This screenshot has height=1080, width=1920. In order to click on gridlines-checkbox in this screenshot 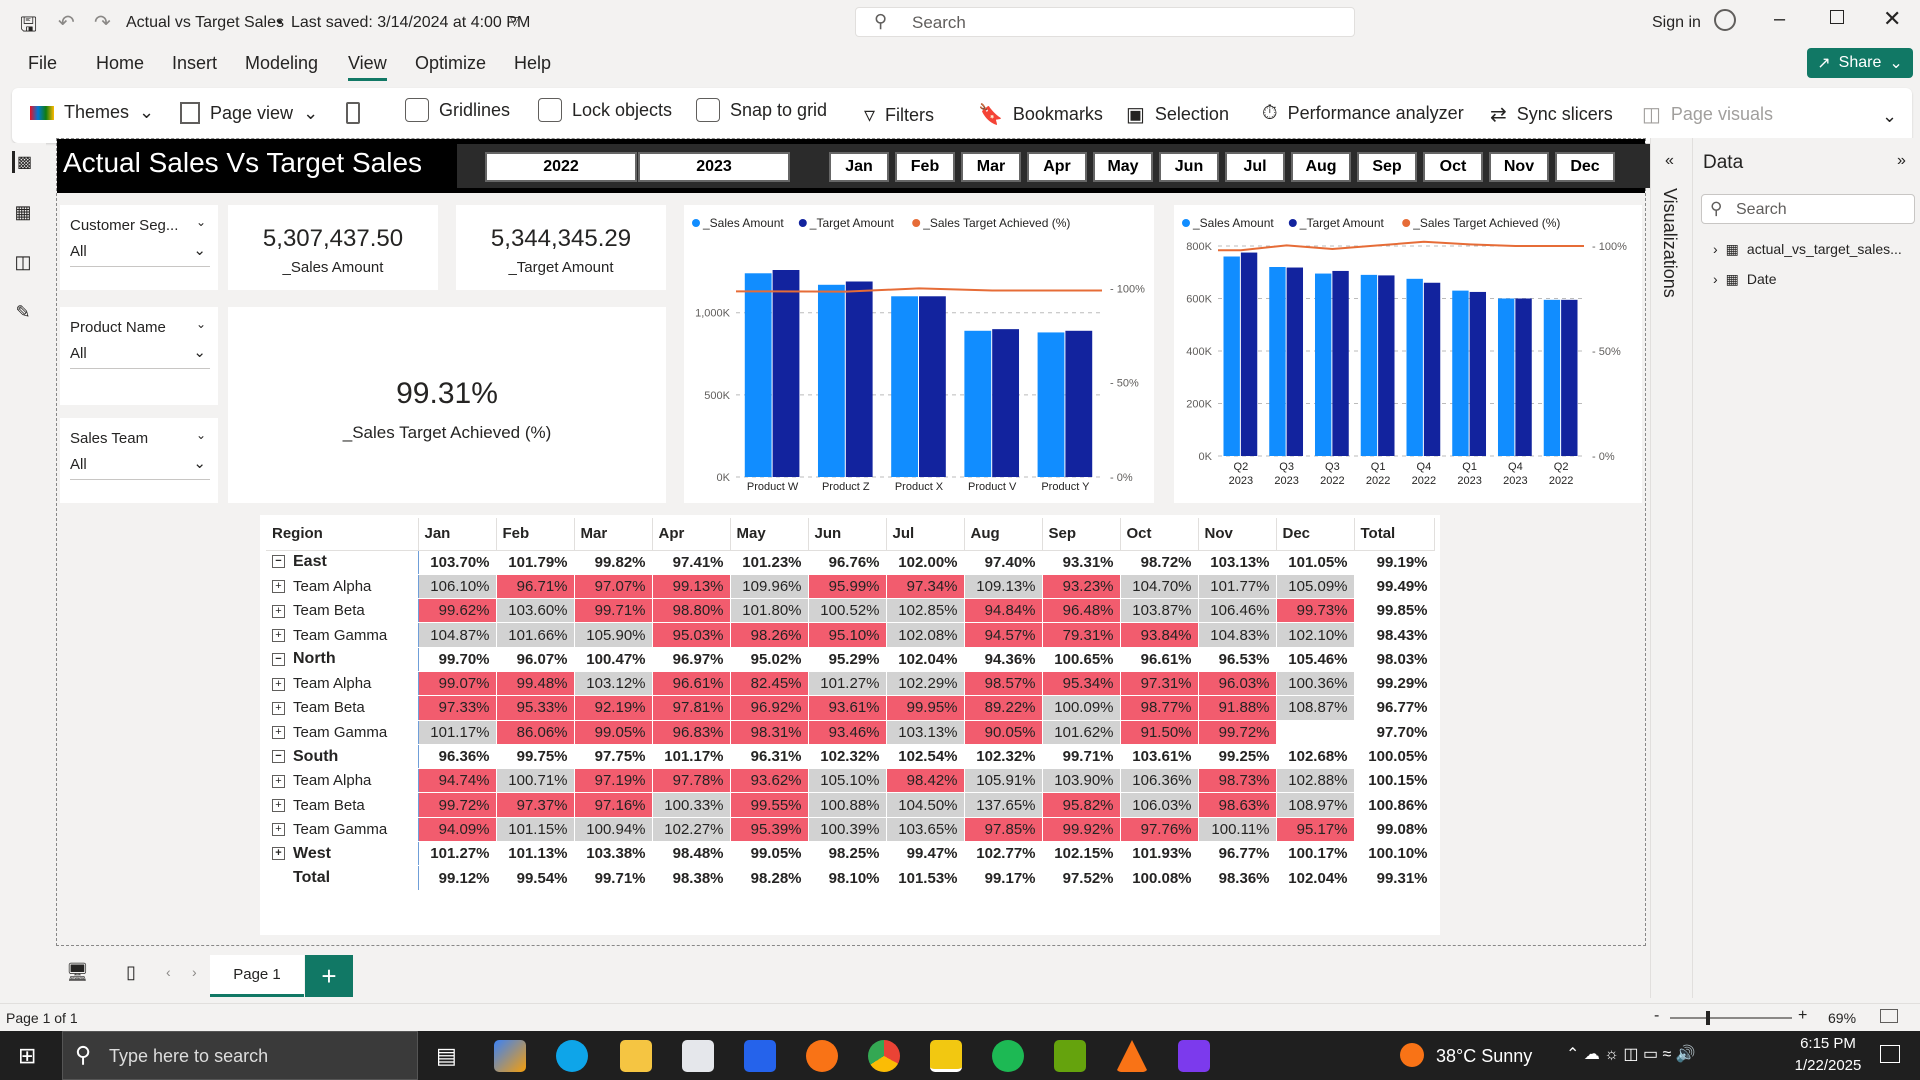, I will do `click(417, 110)`.